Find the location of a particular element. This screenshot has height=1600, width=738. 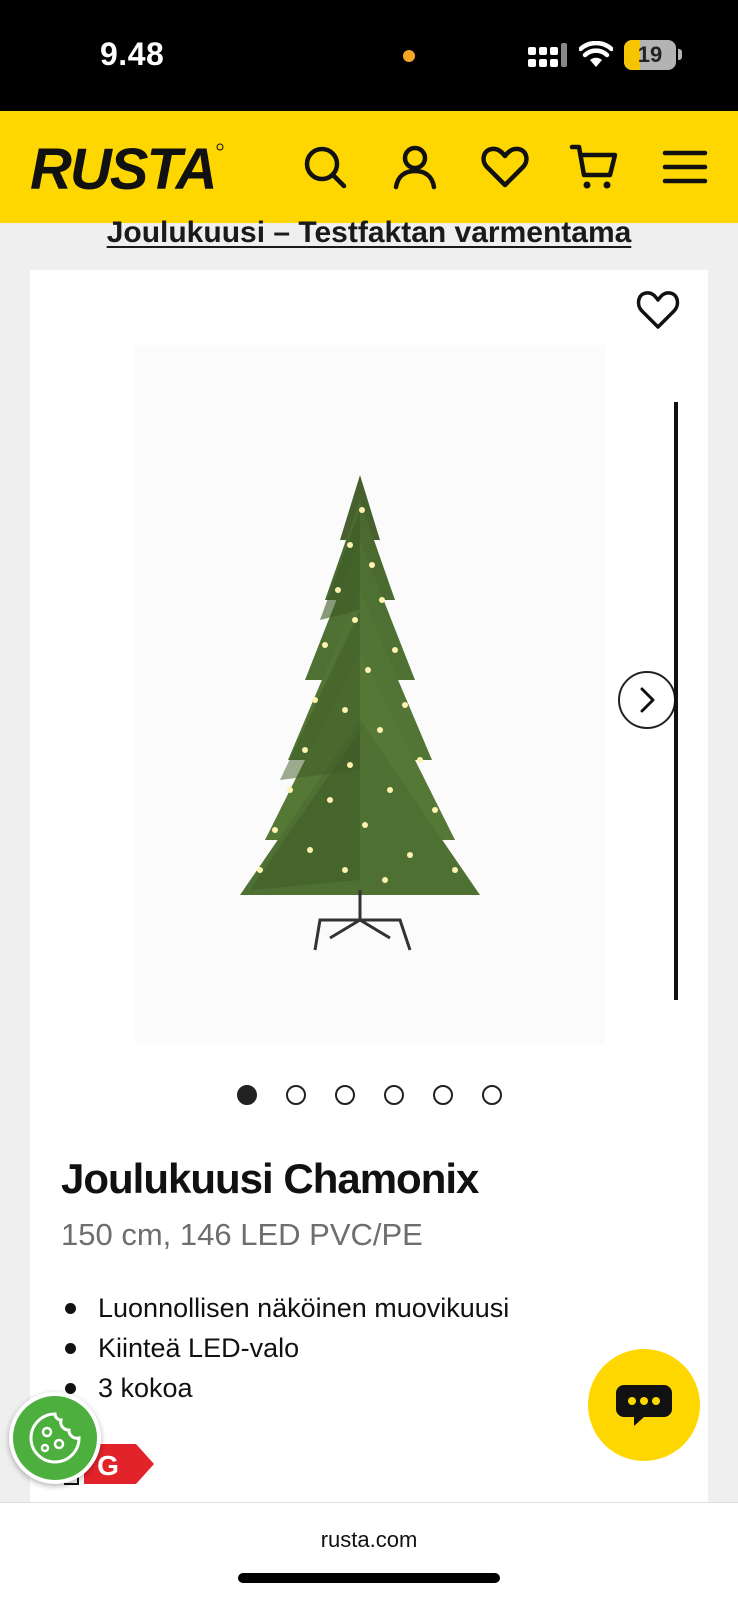

status-time: 9.48 is located at coordinates (132, 54).